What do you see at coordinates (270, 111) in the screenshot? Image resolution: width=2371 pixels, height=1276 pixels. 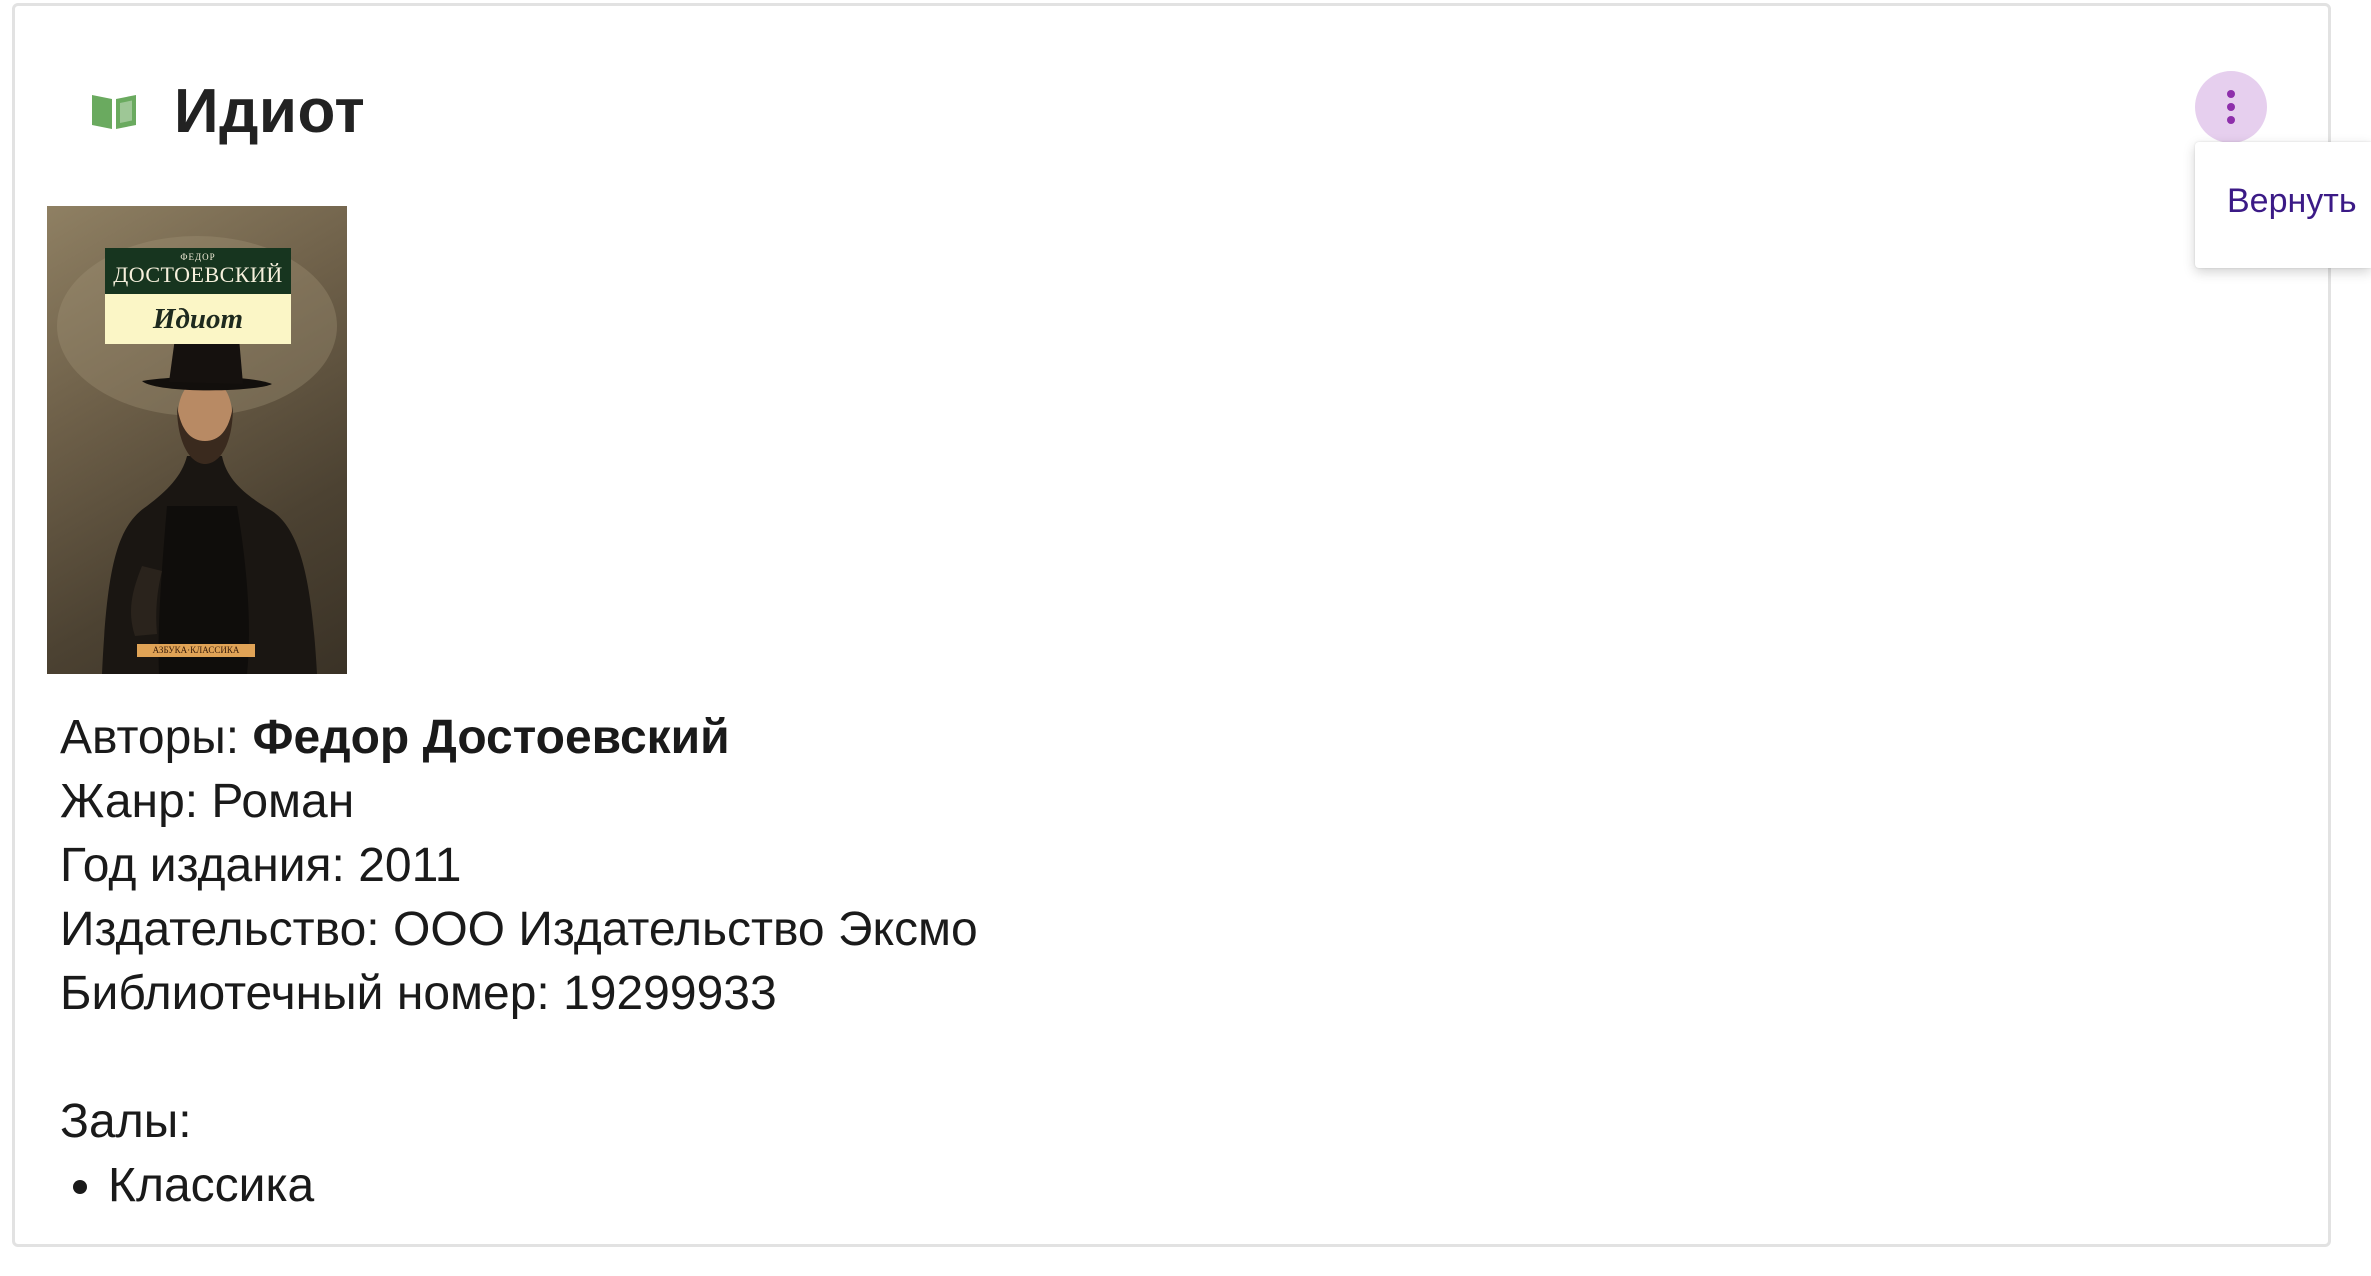 I see `book-title: Идиот` at bounding box center [270, 111].